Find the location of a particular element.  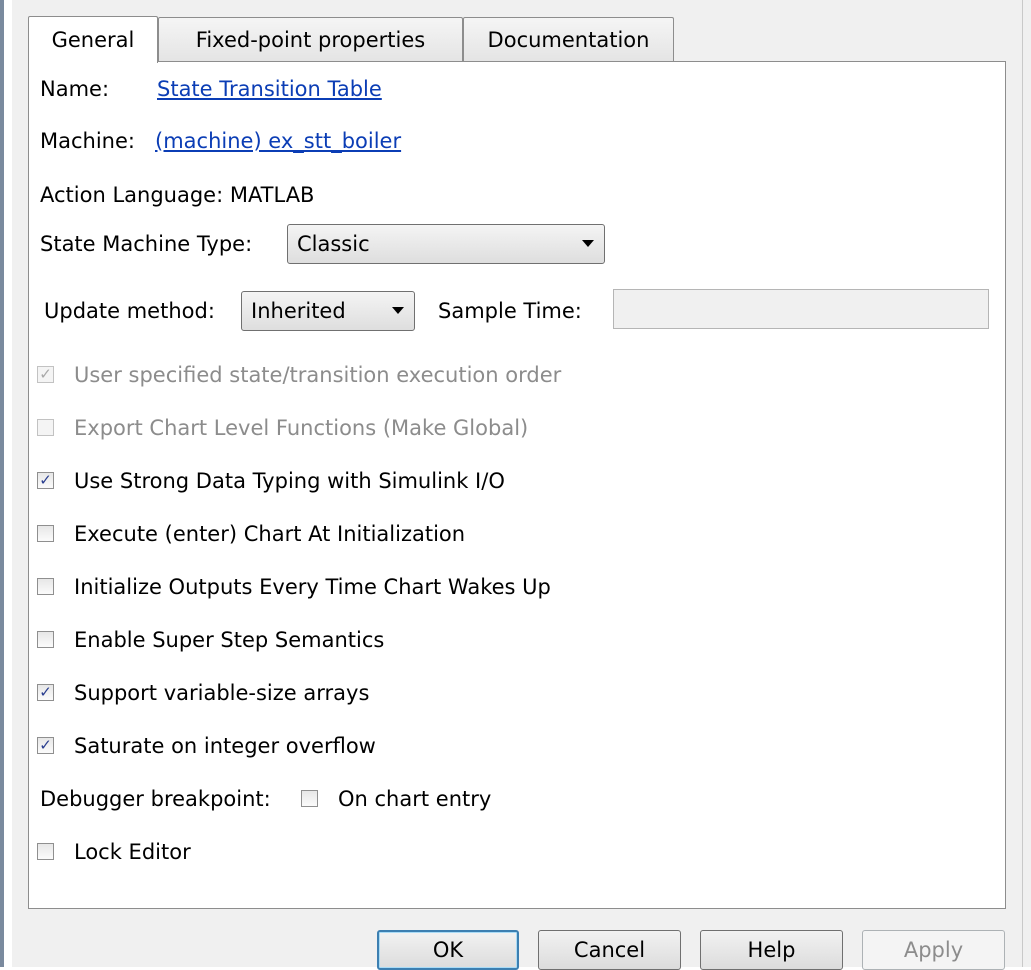

tab-general: General is located at coordinates (93, 39).